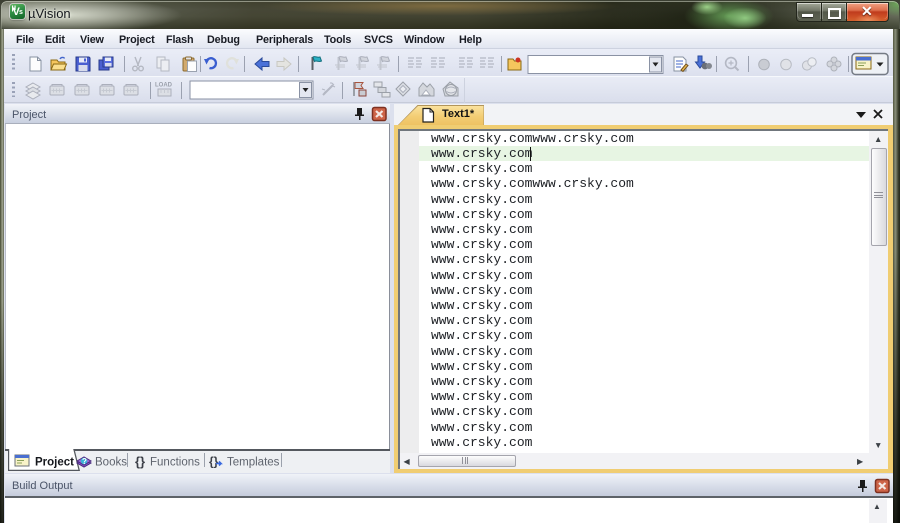 The height and width of the screenshot is (523, 900). What do you see at coordinates (175, 463) in the screenshot?
I see `svg-text: Functions` at bounding box center [175, 463].